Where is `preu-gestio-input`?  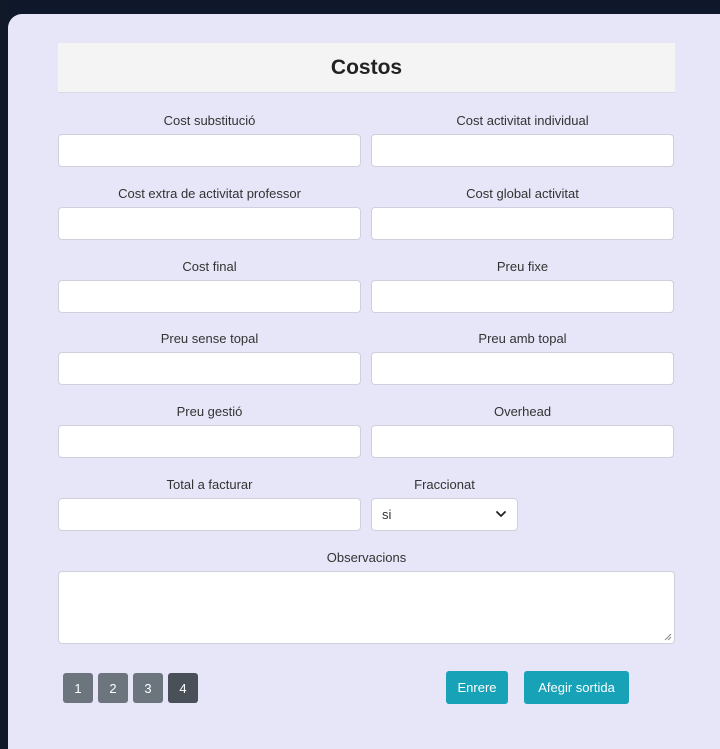 preu-gestio-input is located at coordinates (209, 441).